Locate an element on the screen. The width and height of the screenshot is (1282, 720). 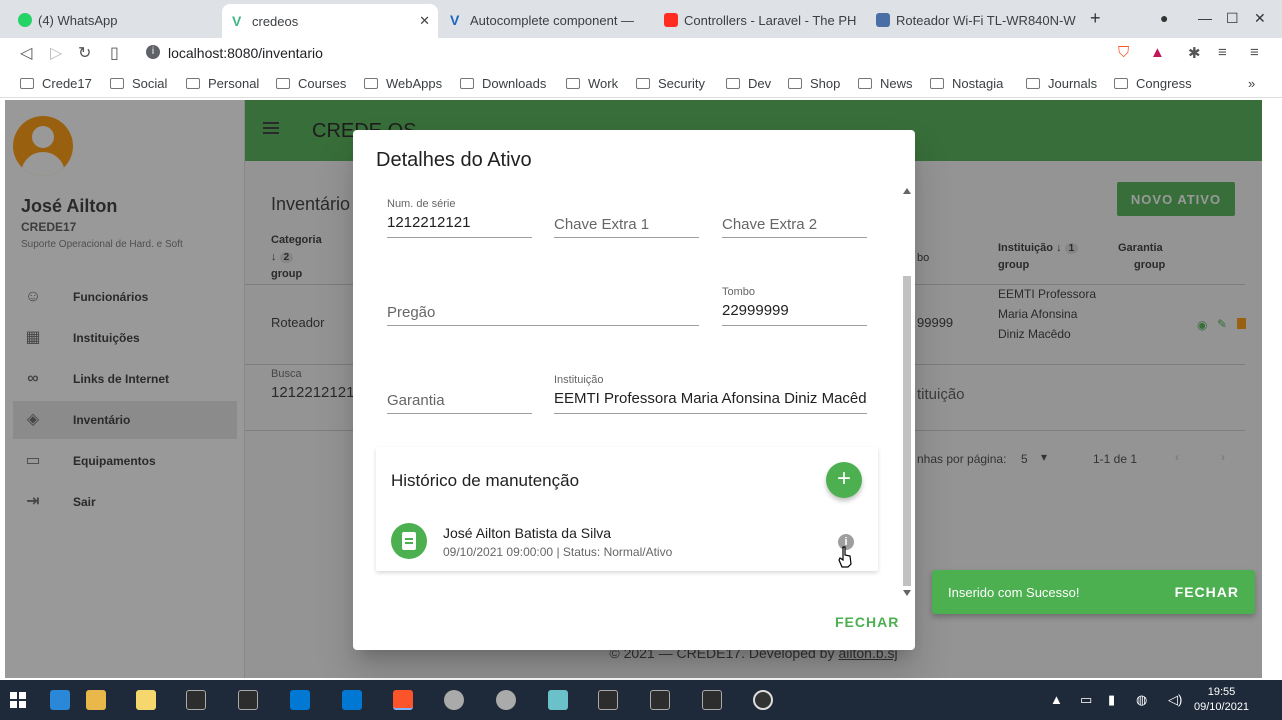
field-label: Tombo is located at coordinates (739, 292).